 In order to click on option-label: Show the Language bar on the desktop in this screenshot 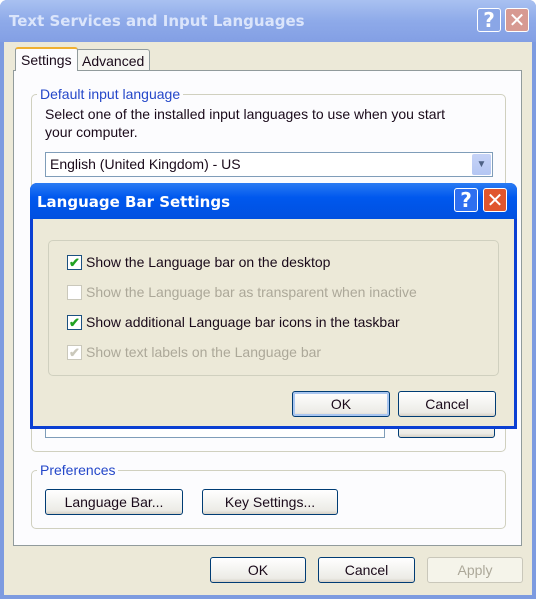, I will do `click(208, 262)`.